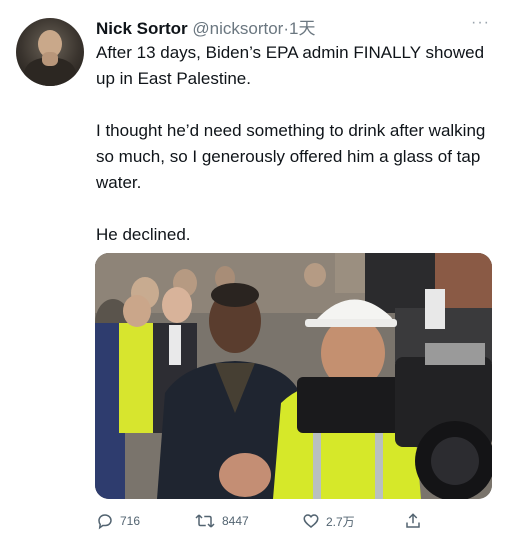  I want to click on share-icon, so click(413, 520).